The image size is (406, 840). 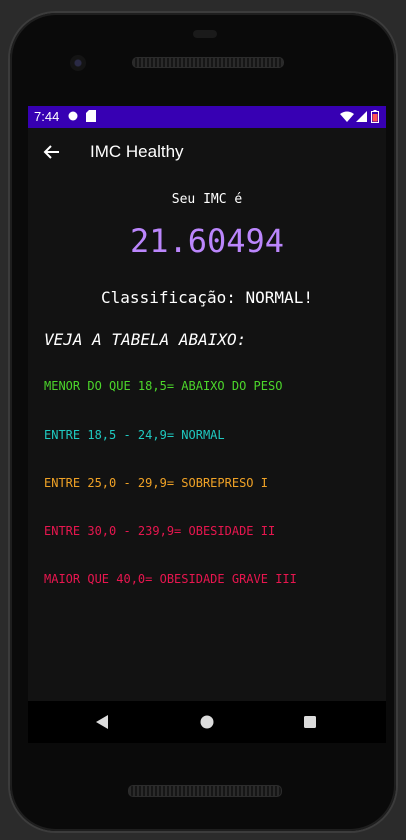 What do you see at coordinates (52, 152) in the screenshot?
I see `arrow-back-icon` at bounding box center [52, 152].